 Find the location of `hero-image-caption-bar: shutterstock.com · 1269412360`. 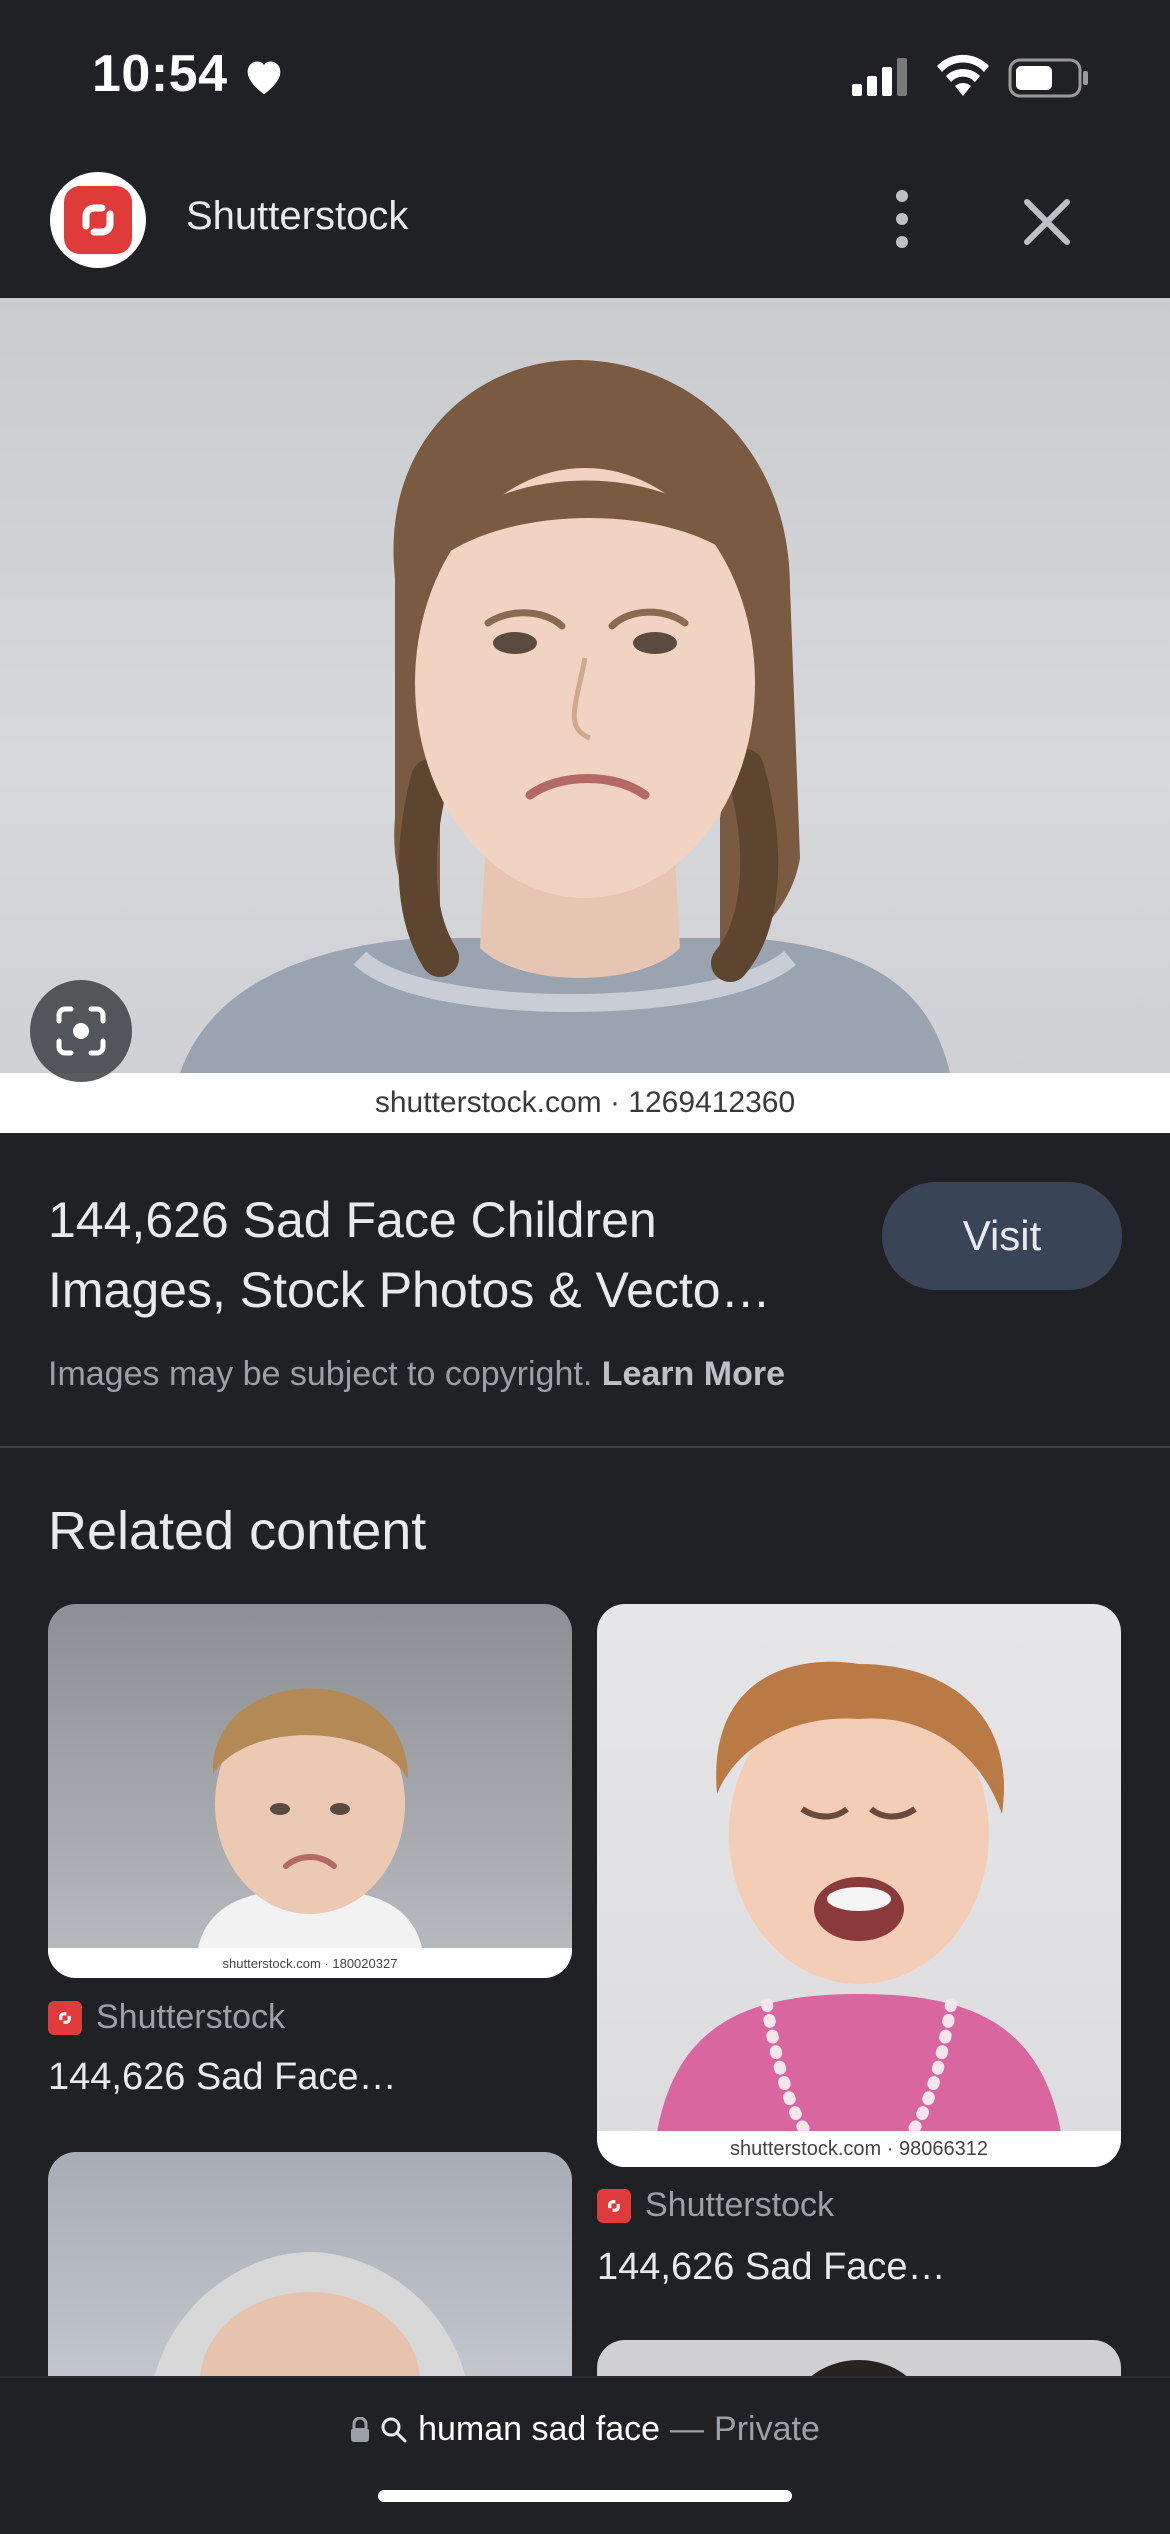

hero-image-caption-bar: shutterstock.com · 1269412360 is located at coordinates (585, 1103).